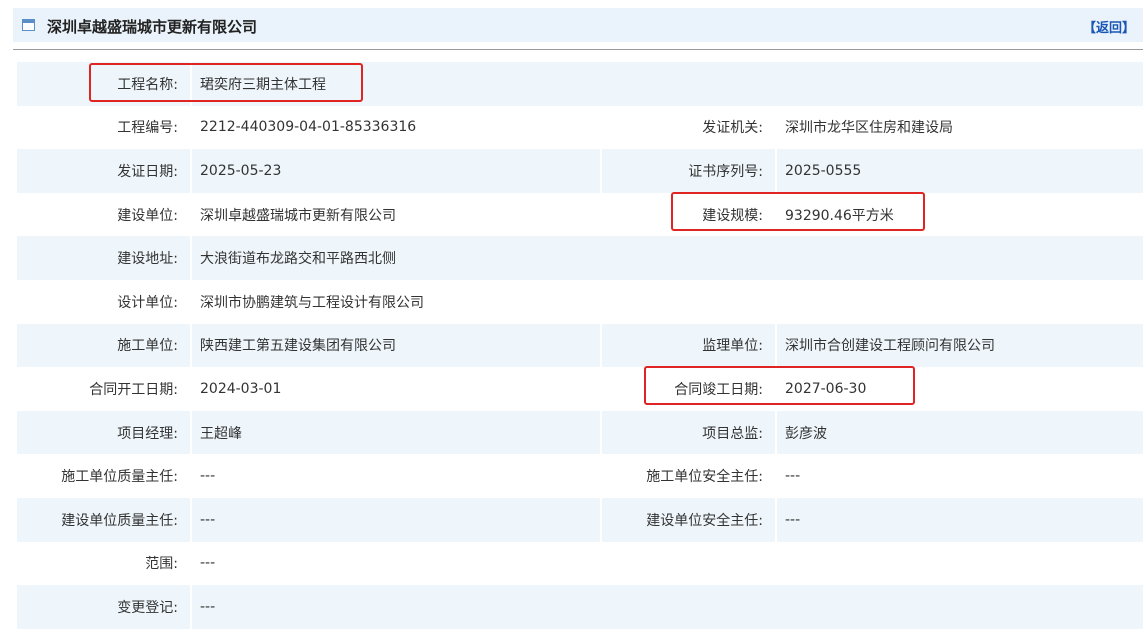 This screenshot has height=629, width=1143. What do you see at coordinates (580, 432) in the screenshot?
I see `table-row: 项目经理: 王超峰 项目总监: 彭彦波` at bounding box center [580, 432].